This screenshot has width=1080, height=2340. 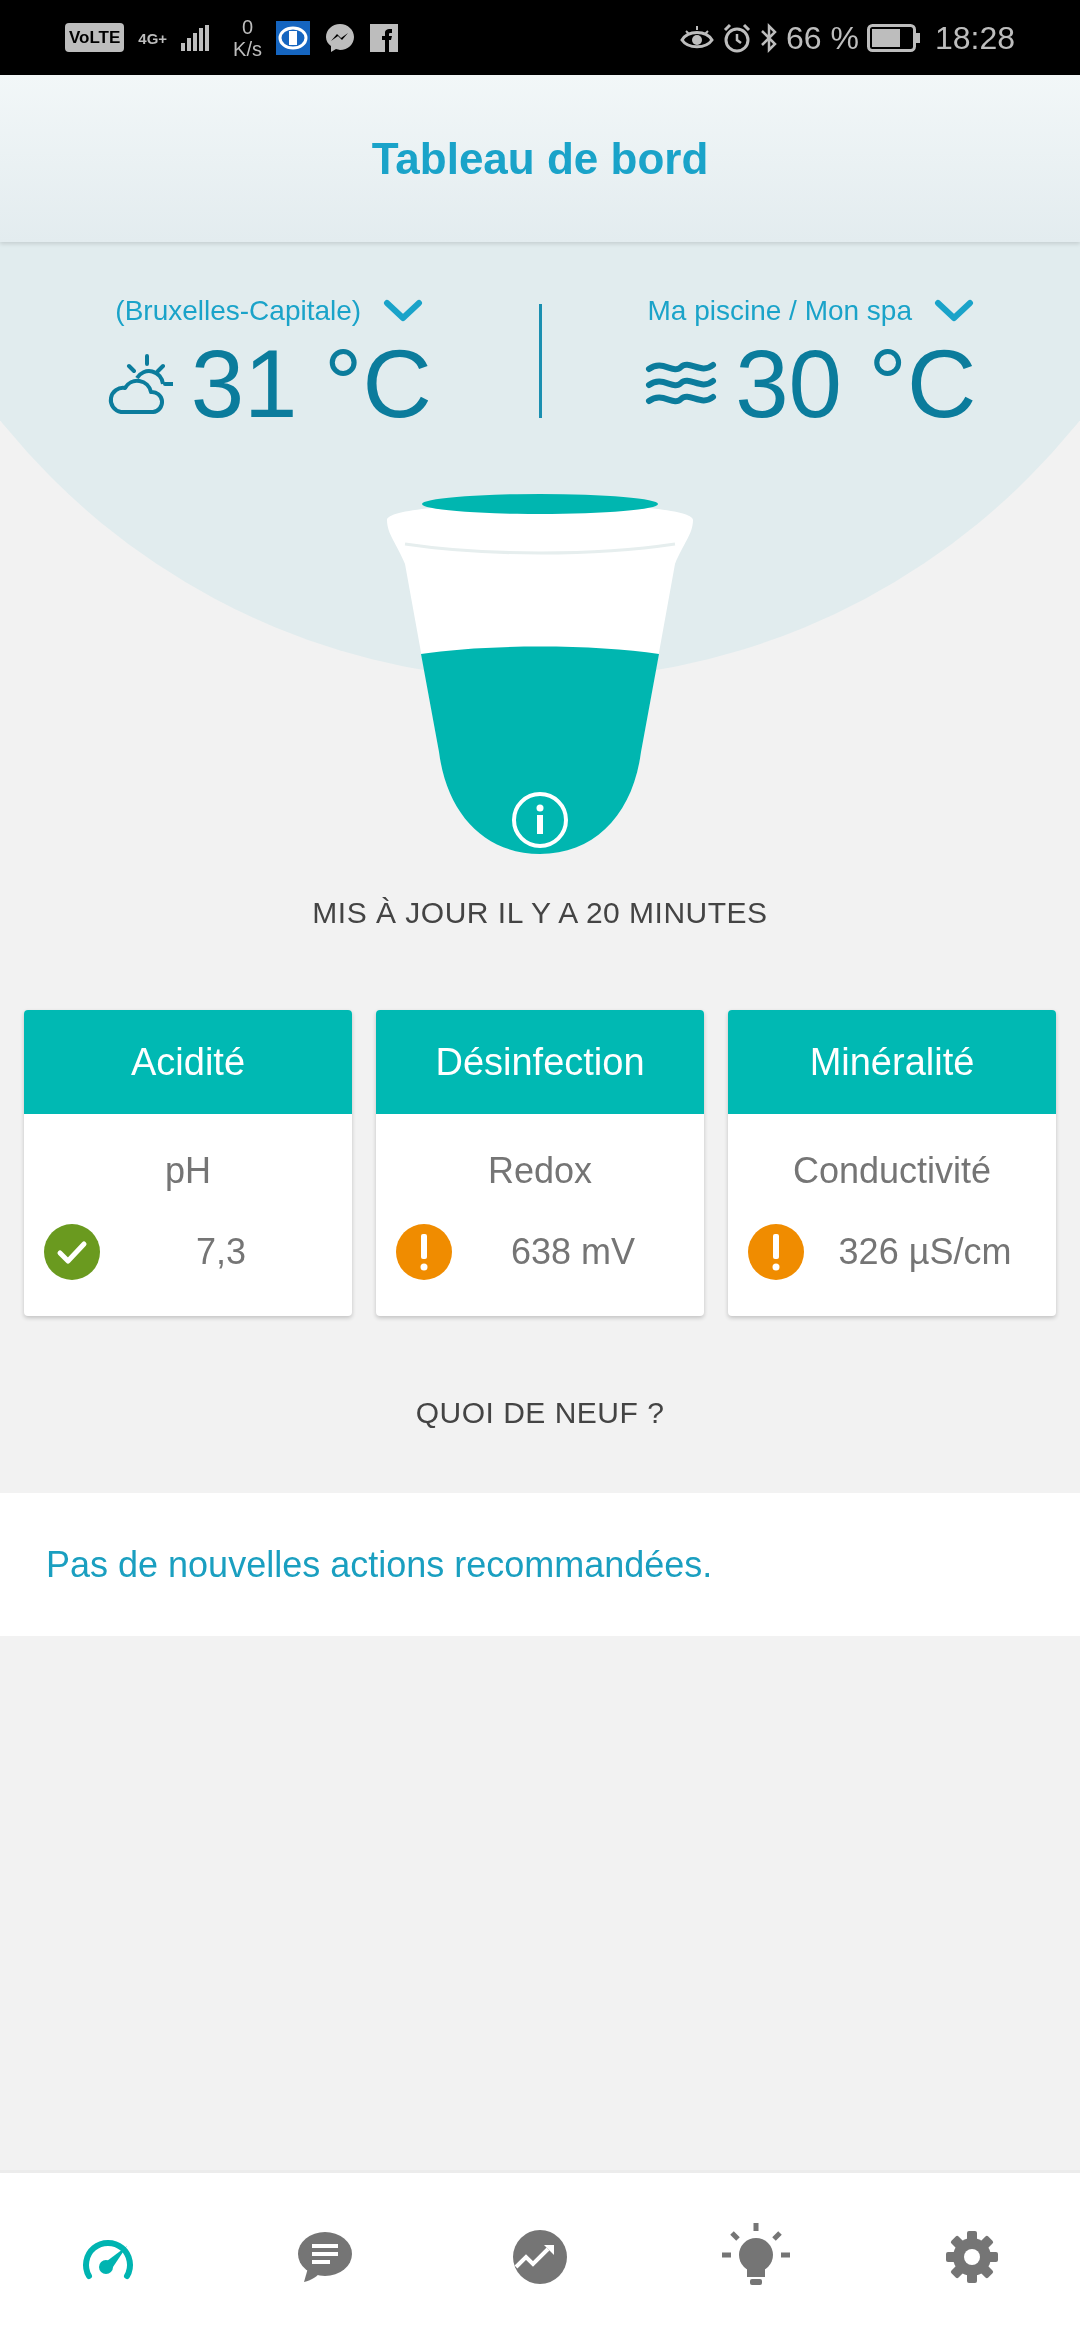 What do you see at coordinates (293, 37) in the screenshot?
I see `app-logo-icon` at bounding box center [293, 37].